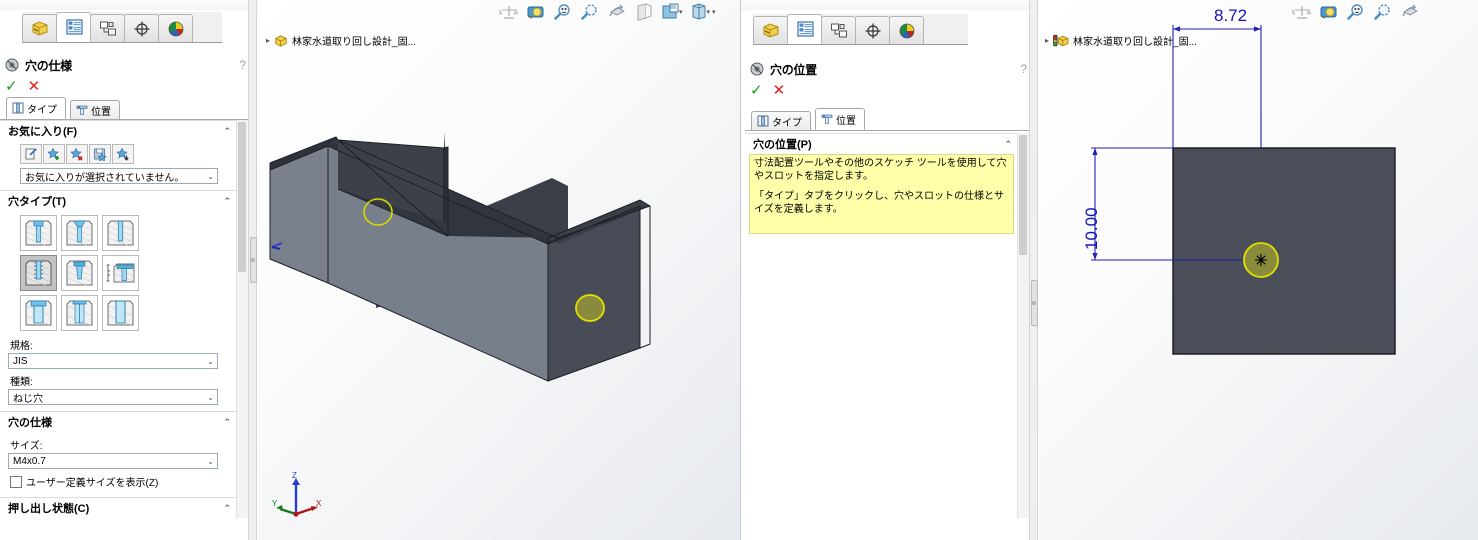 The height and width of the screenshot is (540, 1478). What do you see at coordinates (1261, 260) in the screenshot?
I see `hole-point-marker` at bounding box center [1261, 260].